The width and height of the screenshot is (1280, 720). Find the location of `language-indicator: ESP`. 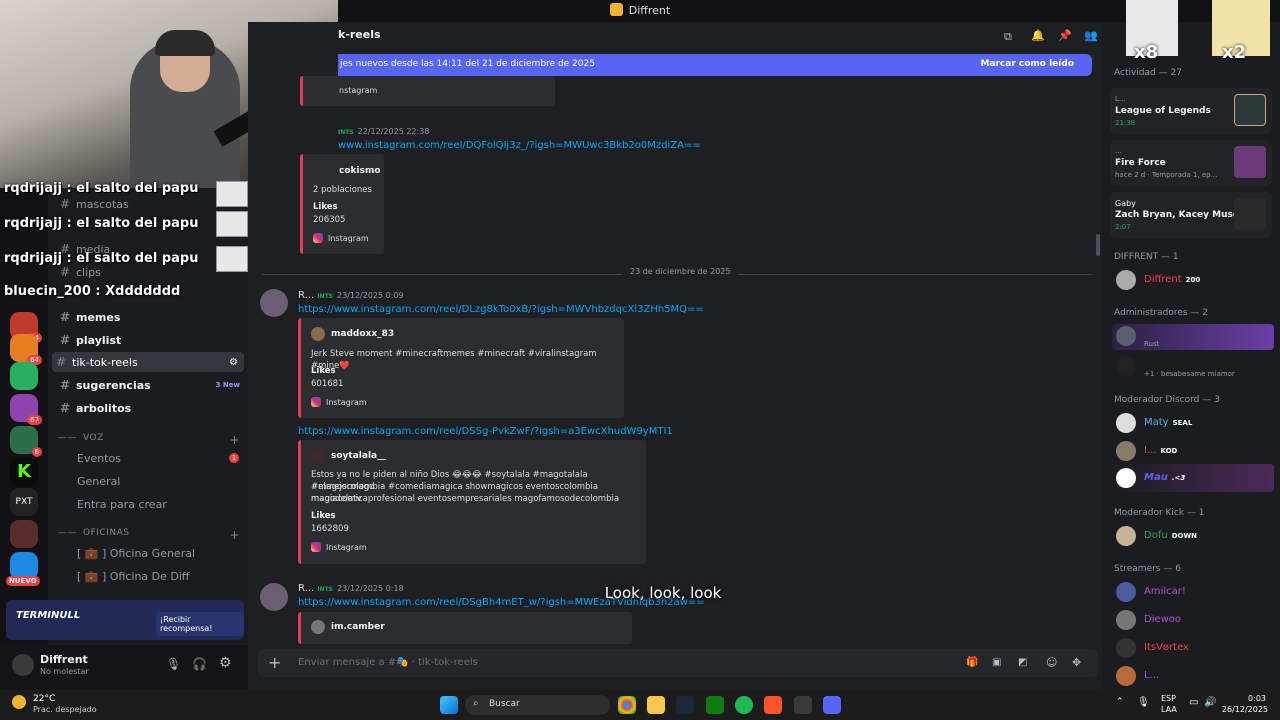

language-indicator: ESP is located at coordinates (1168, 698).